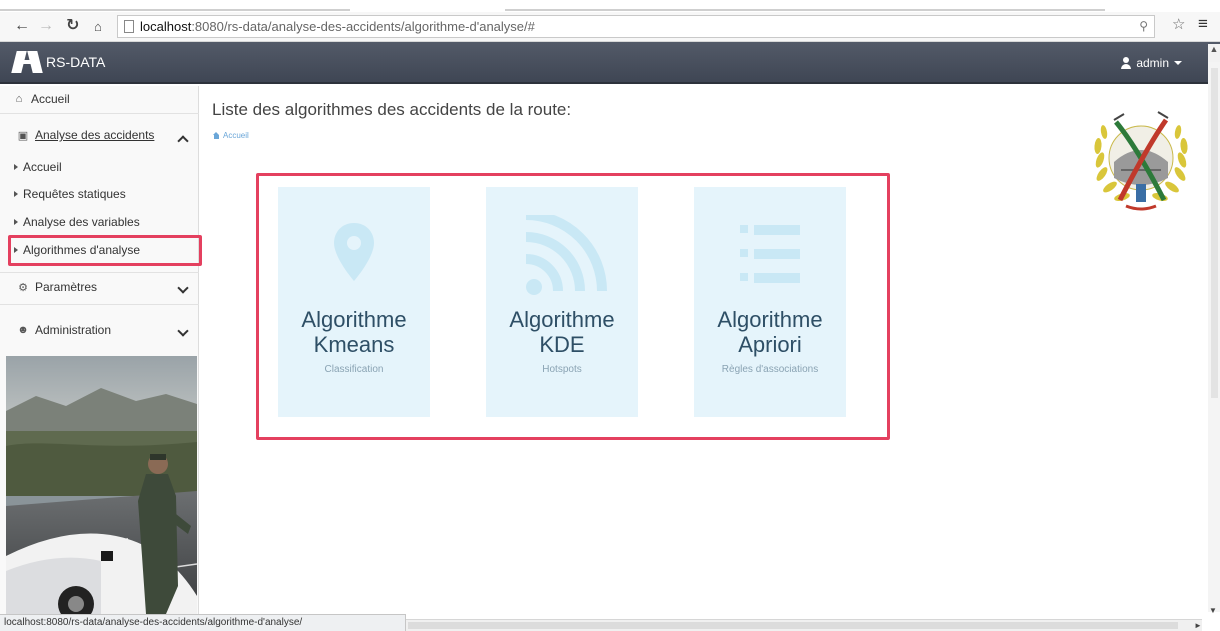 Image resolution: width=1220 pixels, height=631 pixels. What do you see at coordinates (354, 302) in the screenshot?
I see `card-kmeans: Algorithme Kmeans Classification` at bounding box center [354, 302].